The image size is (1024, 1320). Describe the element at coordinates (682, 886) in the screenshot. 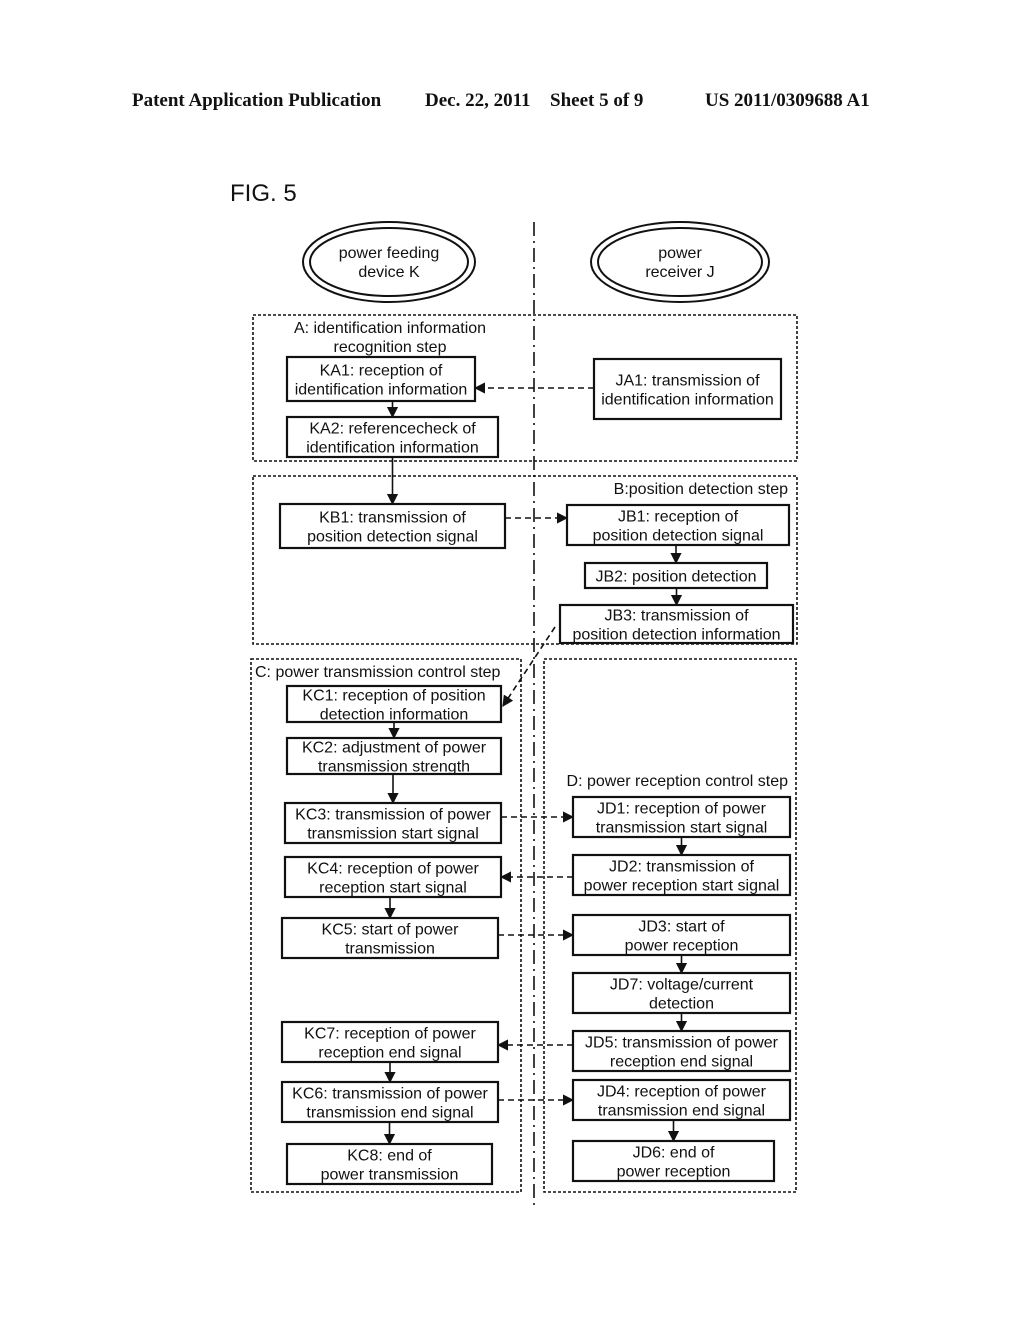

I see `process-label-JD2: power reception start signal` at that location.